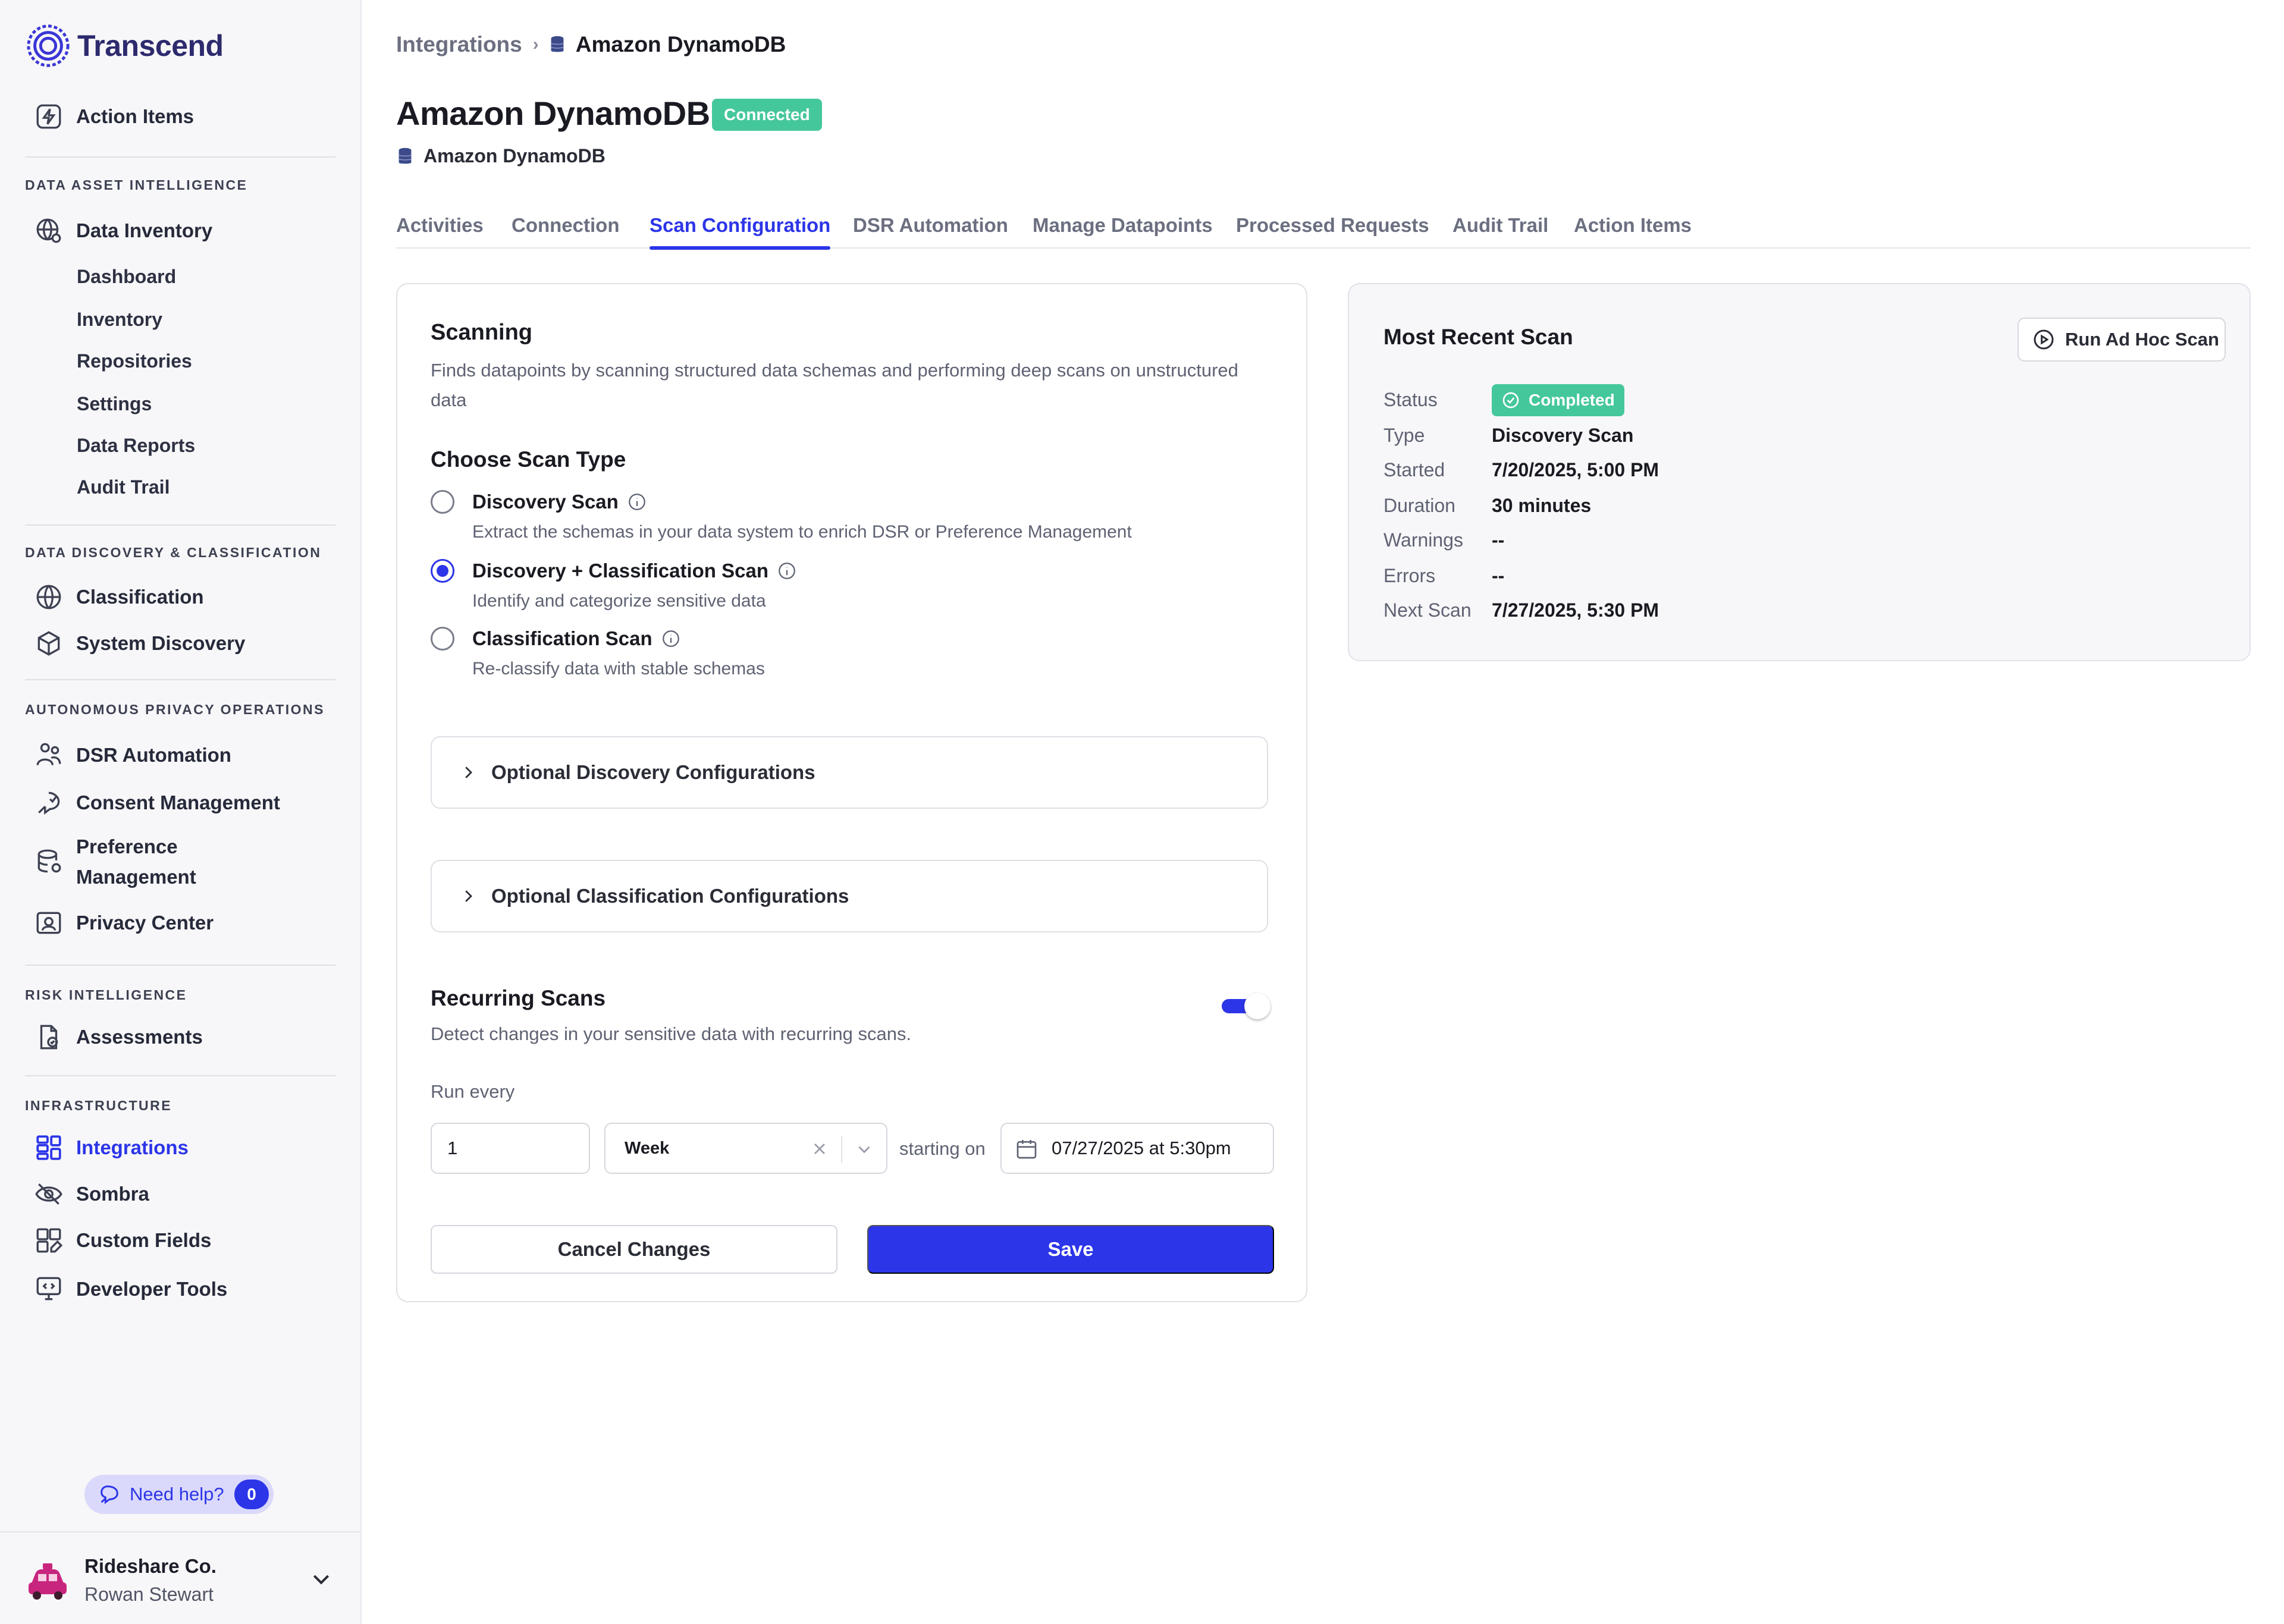 The height and width of the screenshot is (1624, 2284). I want to click on sidebar-item-privacy-center: Privacy Center, so click(123, 923).